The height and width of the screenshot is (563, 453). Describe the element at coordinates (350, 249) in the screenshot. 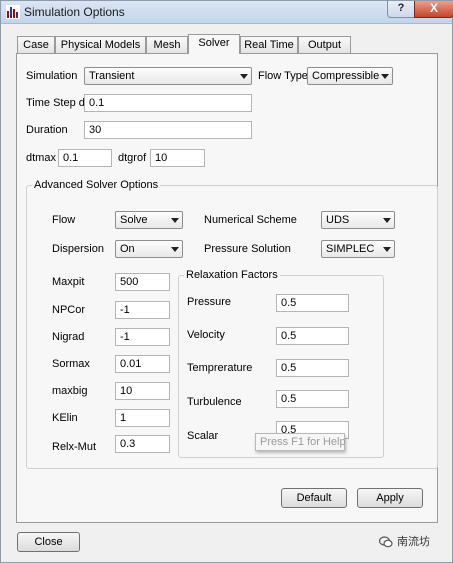

I see `pressure-solution-value: SIMPLEC` at that location.